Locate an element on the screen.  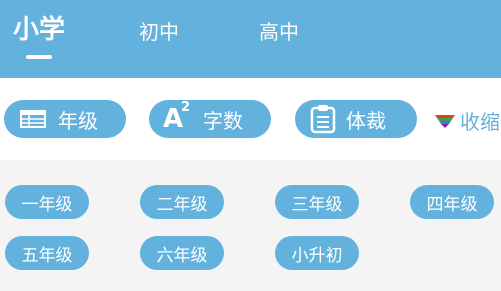
collapse-button: 收缩 is located at coordinates (467, 121).